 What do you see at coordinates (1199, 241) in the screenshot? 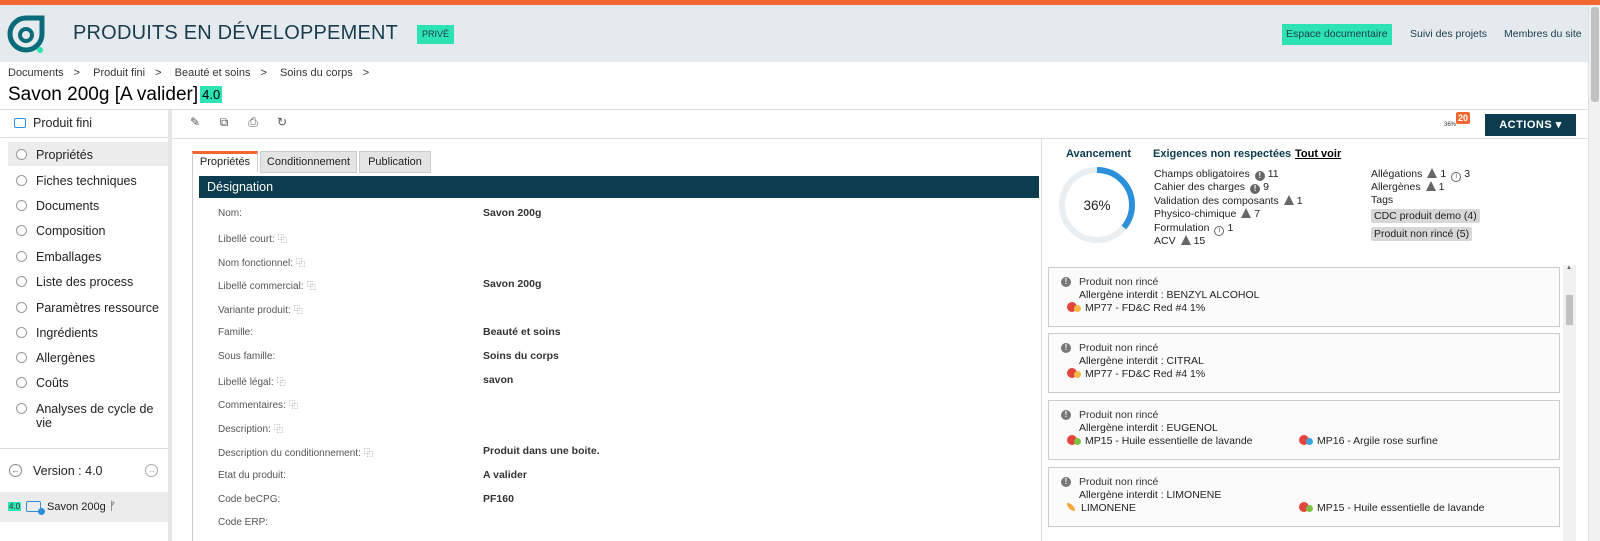
I see `requirement-count: 15` at bounding box center [1199, 241].